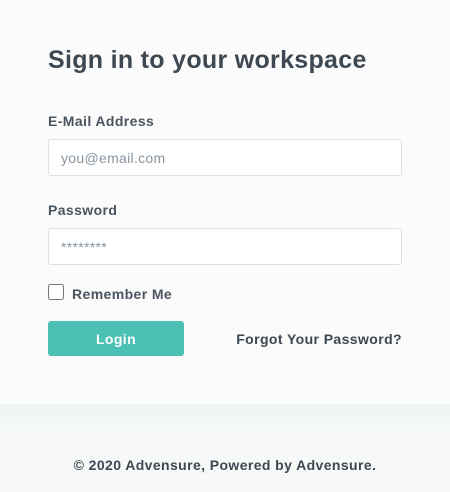 The height and width of the screenshot is (492, 450). I want to click on login-button: Login, so click(116, 338).